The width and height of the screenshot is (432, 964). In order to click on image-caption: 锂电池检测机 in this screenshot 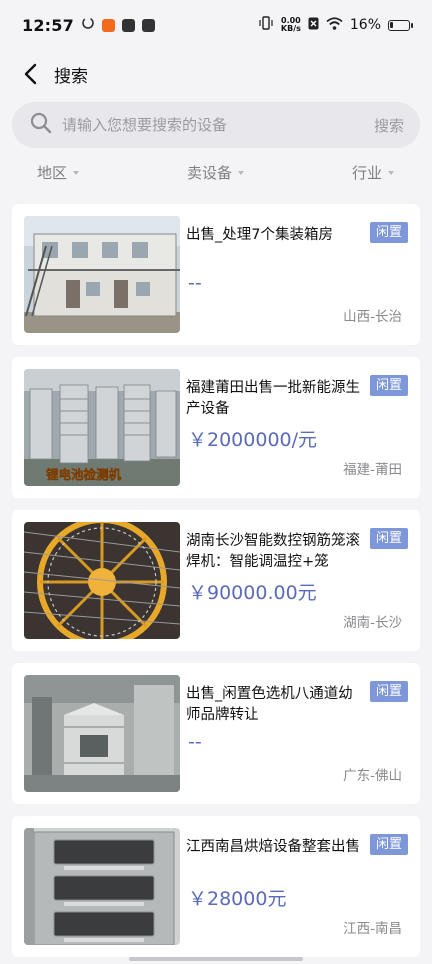, I will do `click(84, 474)`.